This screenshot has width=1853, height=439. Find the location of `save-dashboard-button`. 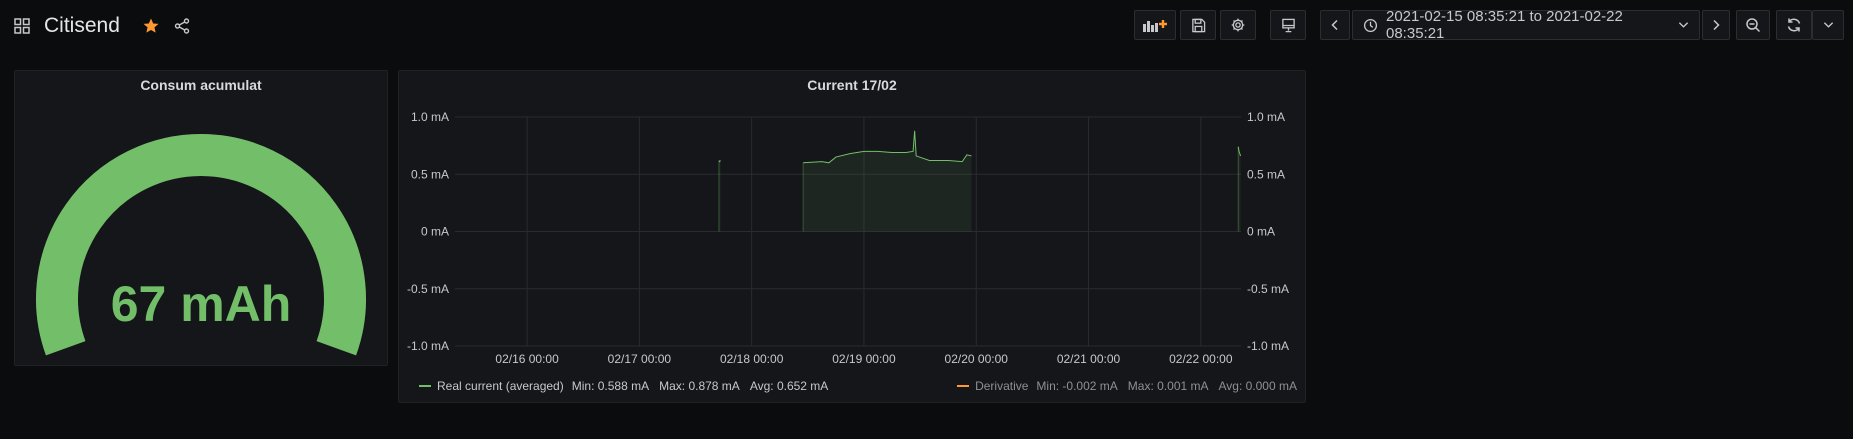

save-dashboard-button is located at coordinates (1198, 25).